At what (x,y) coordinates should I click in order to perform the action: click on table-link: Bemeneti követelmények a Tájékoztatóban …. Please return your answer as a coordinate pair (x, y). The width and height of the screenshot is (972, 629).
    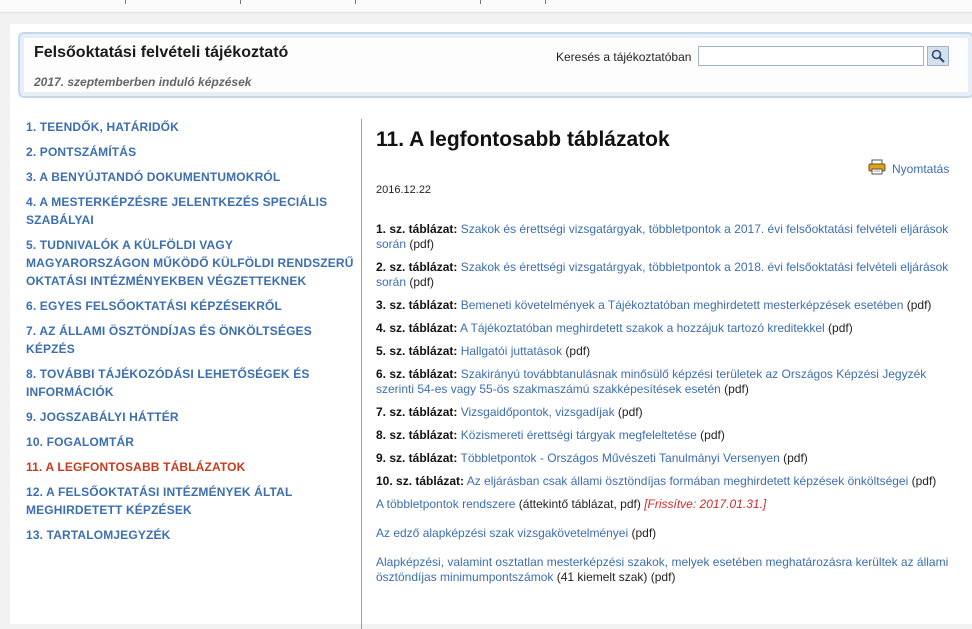
    Looking at the image, I should click on (682, 305).